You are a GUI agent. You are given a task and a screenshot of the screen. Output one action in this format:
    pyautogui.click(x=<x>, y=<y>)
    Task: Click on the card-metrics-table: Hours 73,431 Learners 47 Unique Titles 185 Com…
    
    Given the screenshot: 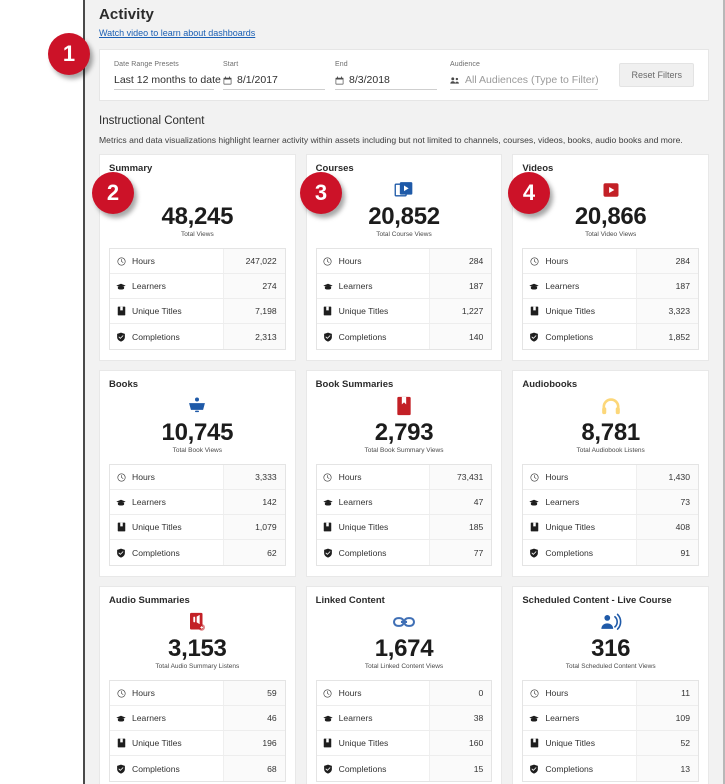 What is the action you would take?
    pyautogui.click(x=404, y=515)
    